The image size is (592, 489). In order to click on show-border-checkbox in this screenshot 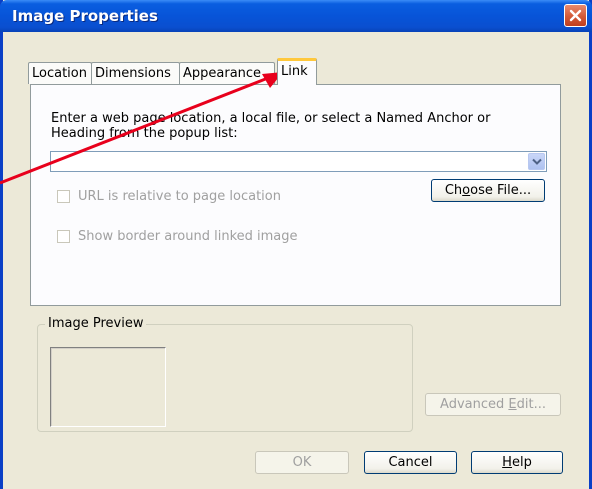, I will do `click(63, 236)`.